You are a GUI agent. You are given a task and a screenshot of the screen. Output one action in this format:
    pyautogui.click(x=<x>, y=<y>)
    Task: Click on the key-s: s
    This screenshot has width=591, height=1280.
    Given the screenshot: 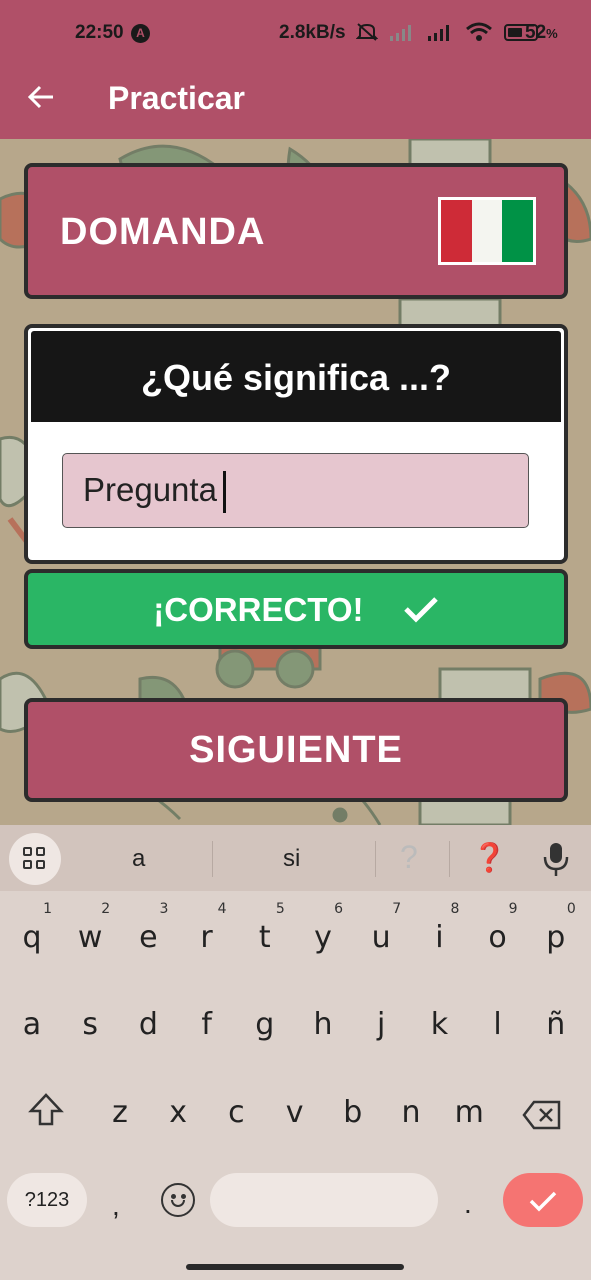 What is the action you would take?
    pyautogui.click(x=90, y=1025)
    